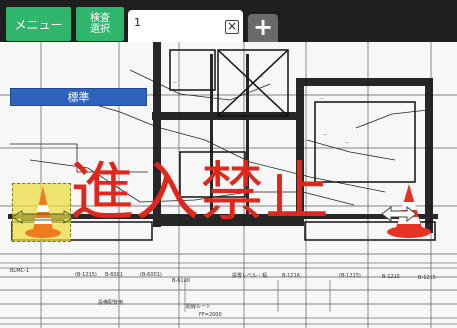 This screenshot has height=328, width=457. I want to click on drawing-tab-label: 1, so click(137, 22).